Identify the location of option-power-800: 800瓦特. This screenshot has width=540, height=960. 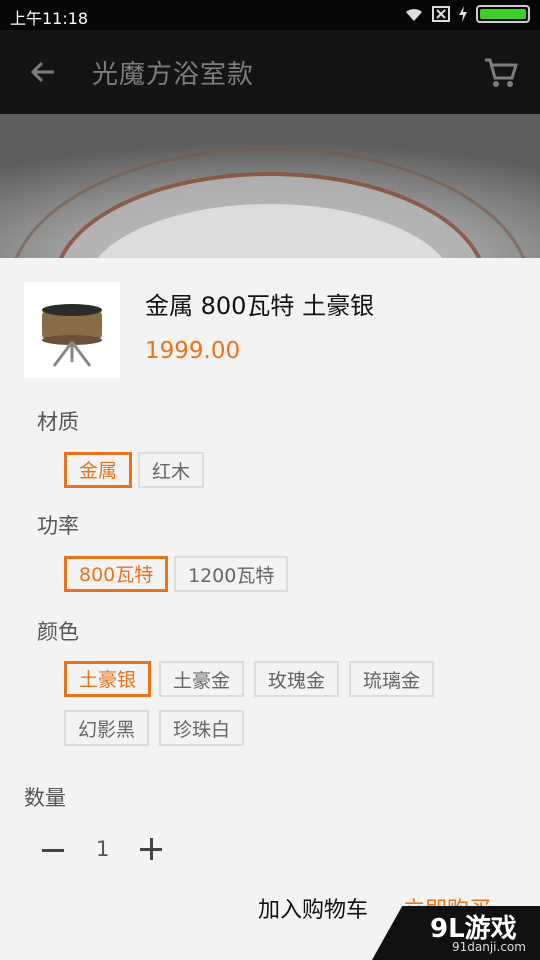
(116, 574).